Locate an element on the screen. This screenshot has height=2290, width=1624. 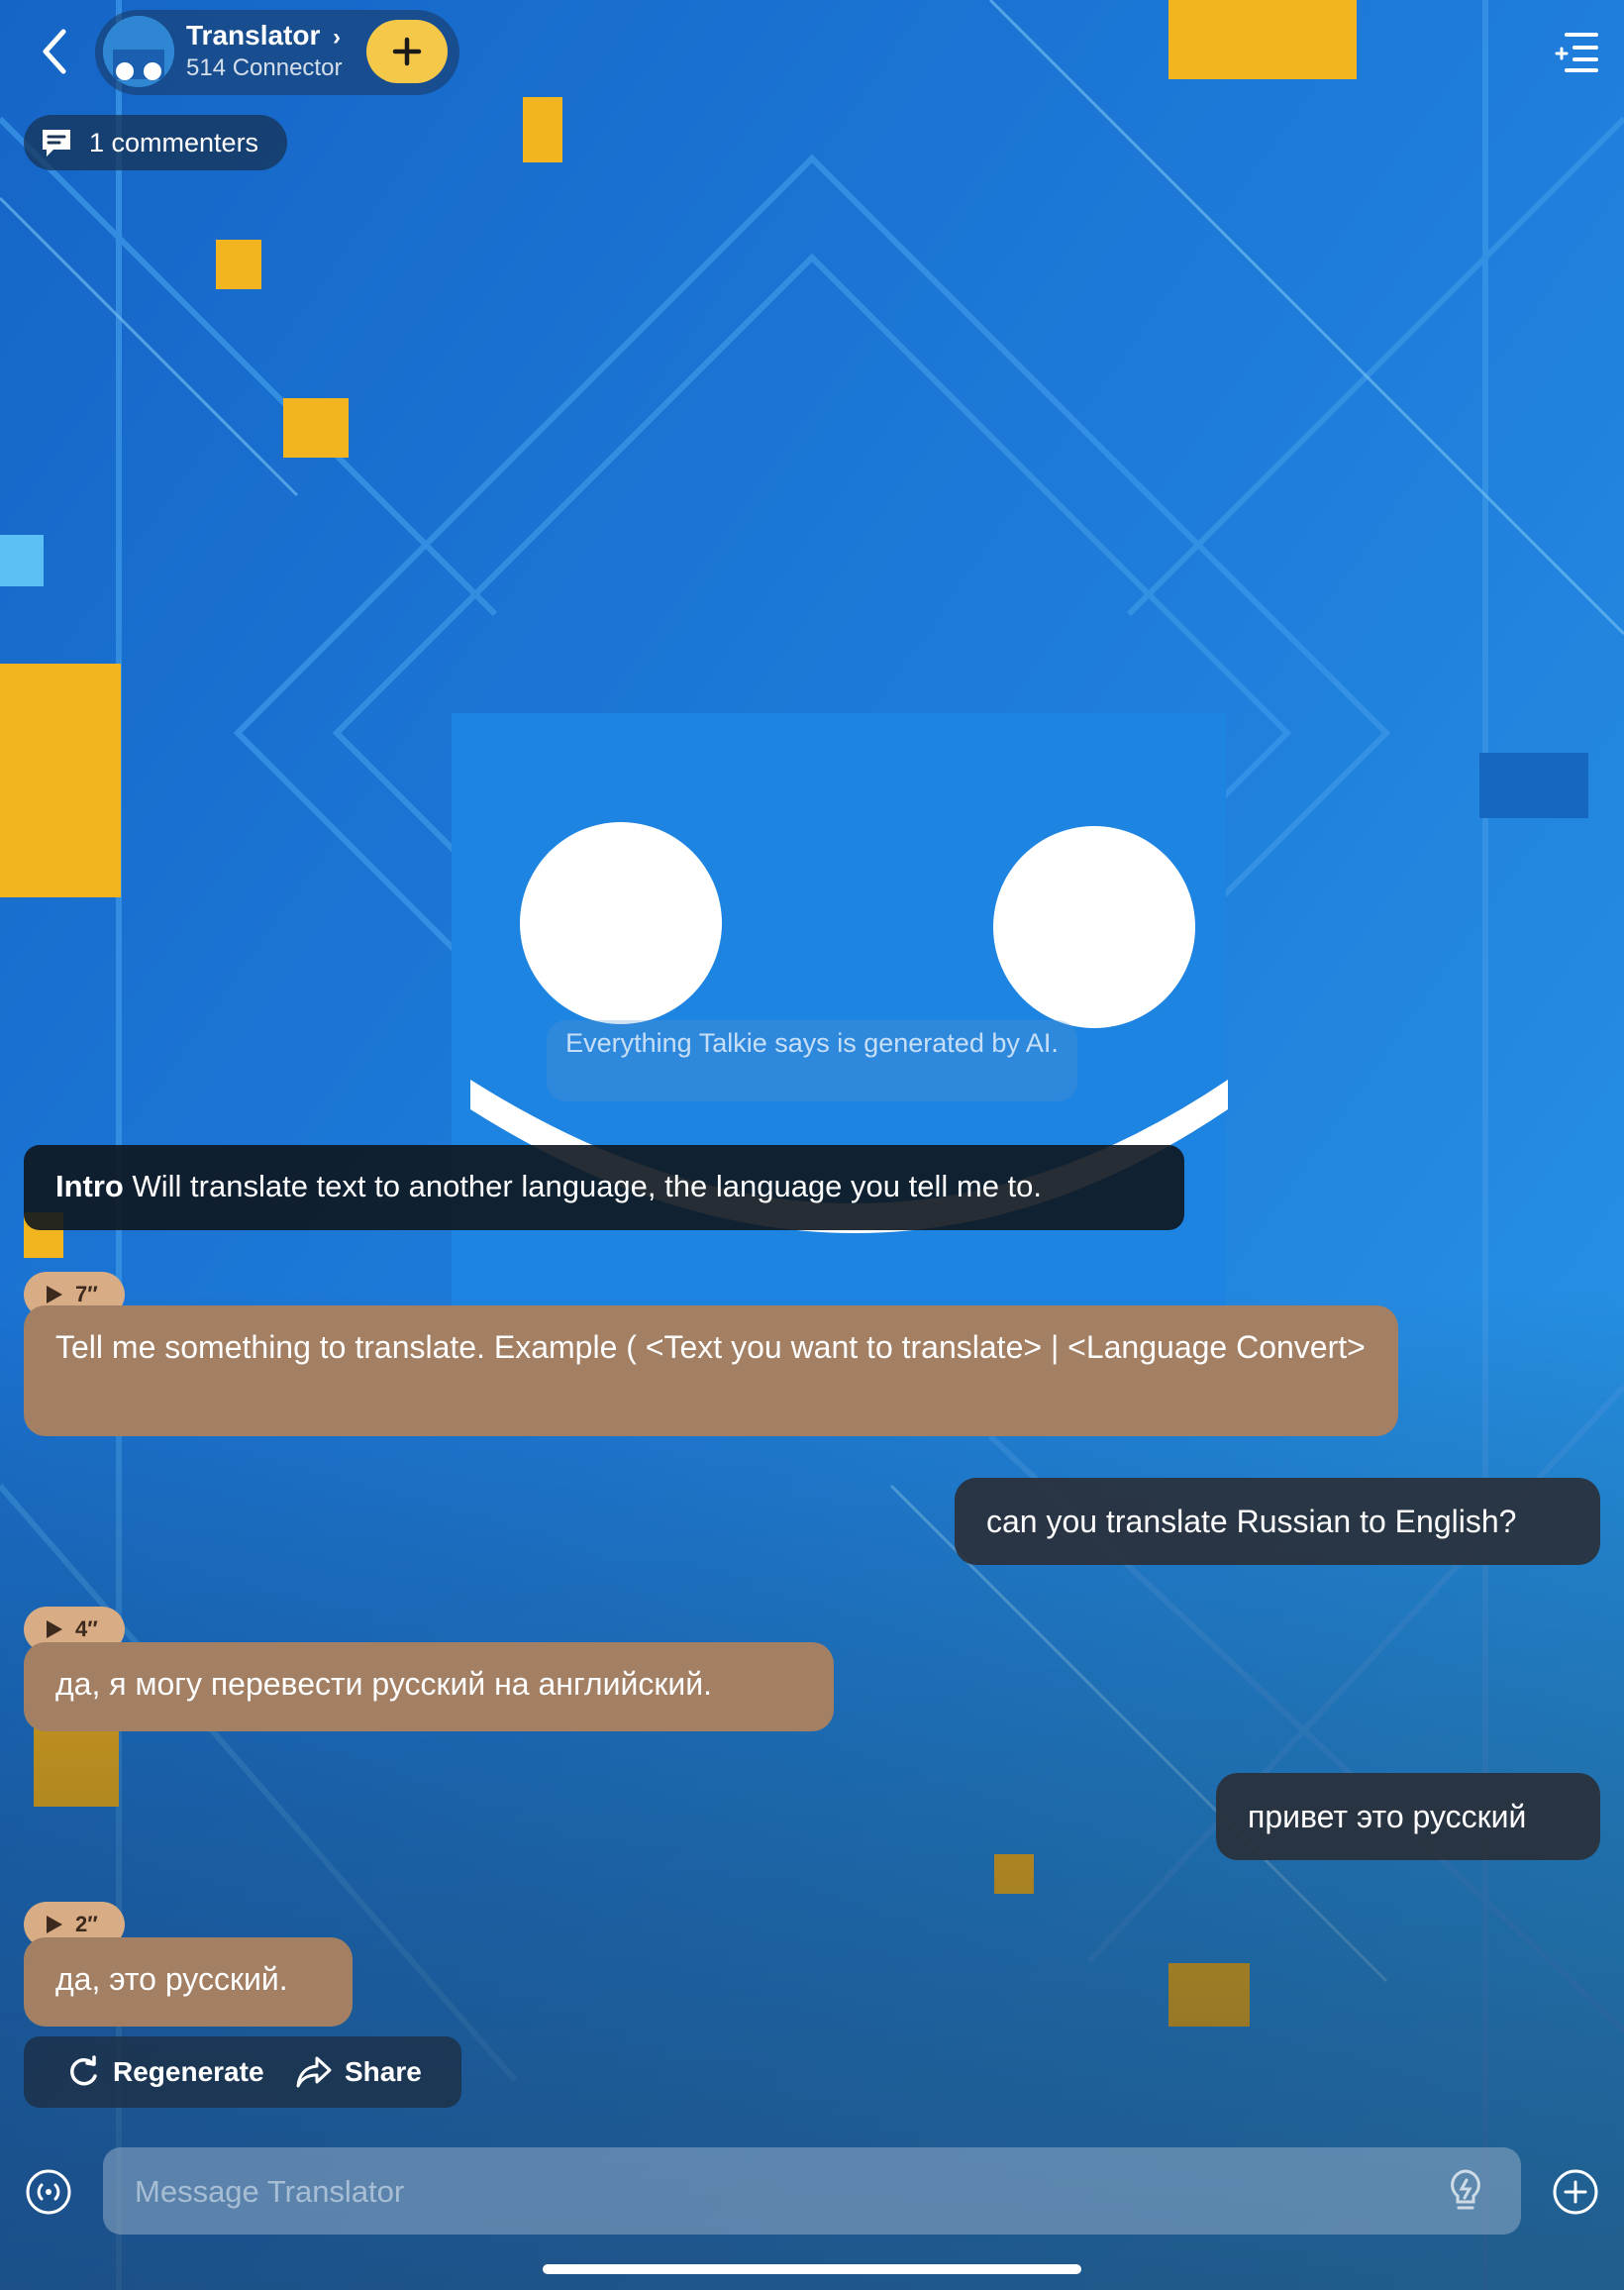
message-actions: Regenerate Share is located at coordinates (242, 2072).